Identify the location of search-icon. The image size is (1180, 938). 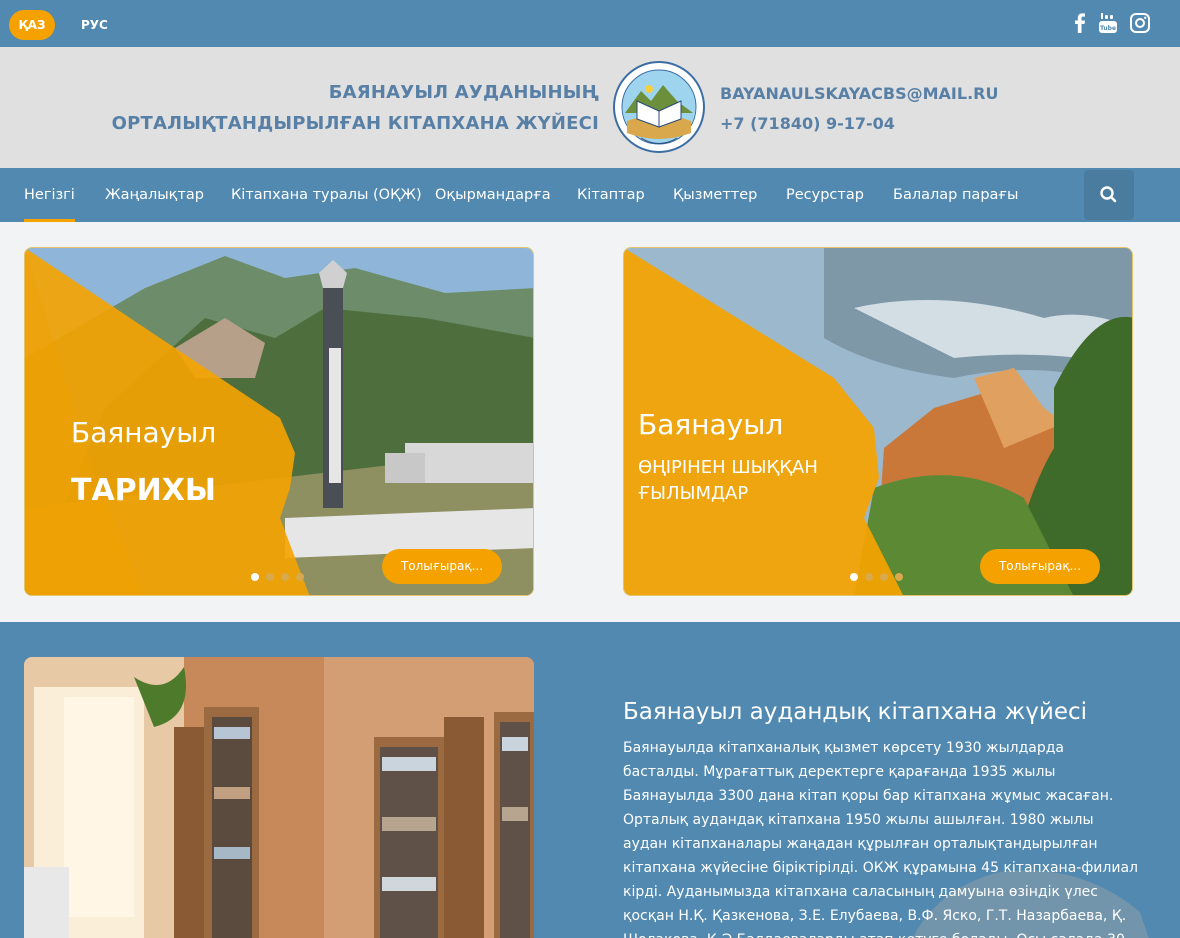
(1108, 194).